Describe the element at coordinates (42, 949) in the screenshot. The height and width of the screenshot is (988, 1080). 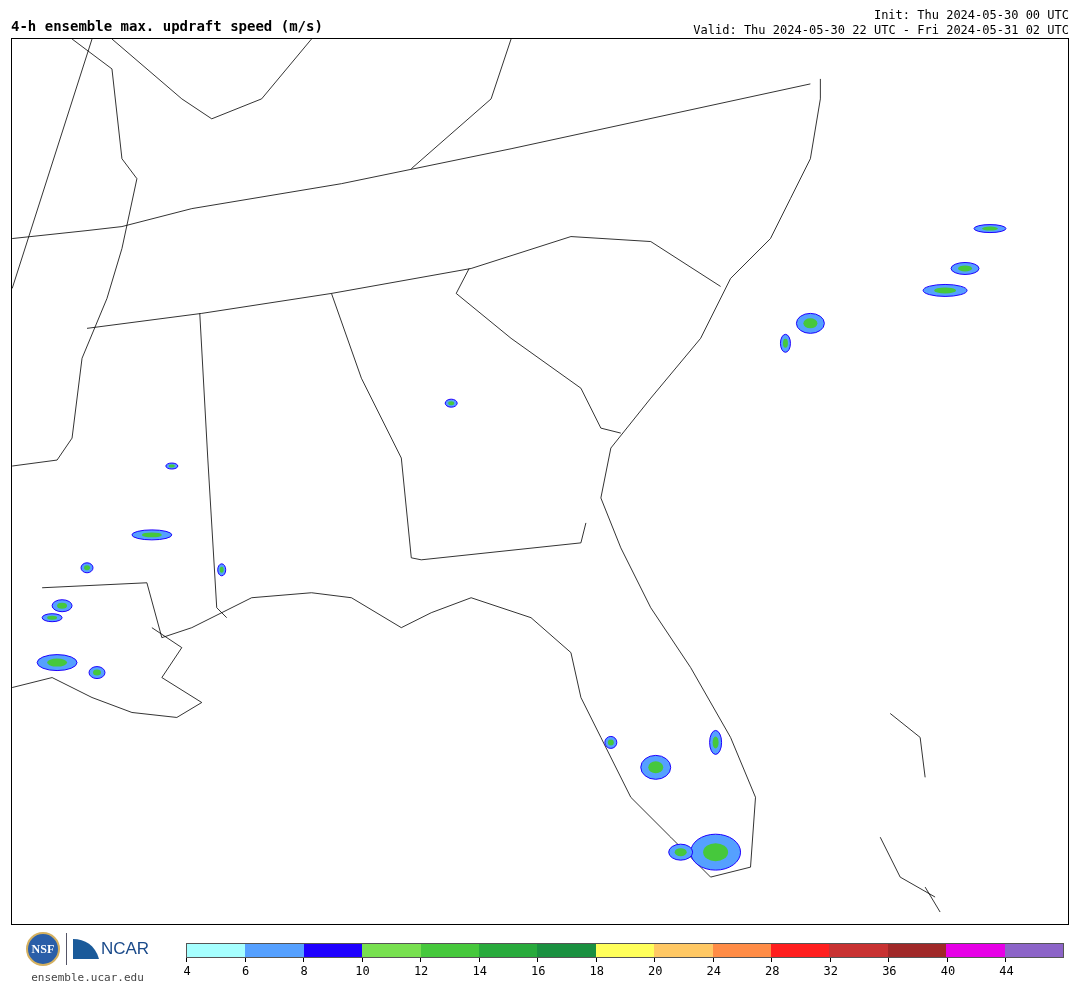
I see `nsf-logo: NSF` at that location.